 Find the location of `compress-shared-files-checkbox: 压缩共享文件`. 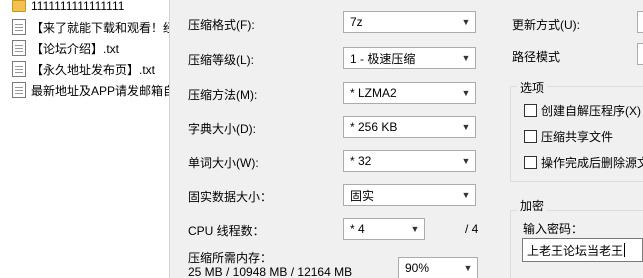

compress-shared-files-checkbox: 压缩共享文件 is located at coordinates (568, 136).